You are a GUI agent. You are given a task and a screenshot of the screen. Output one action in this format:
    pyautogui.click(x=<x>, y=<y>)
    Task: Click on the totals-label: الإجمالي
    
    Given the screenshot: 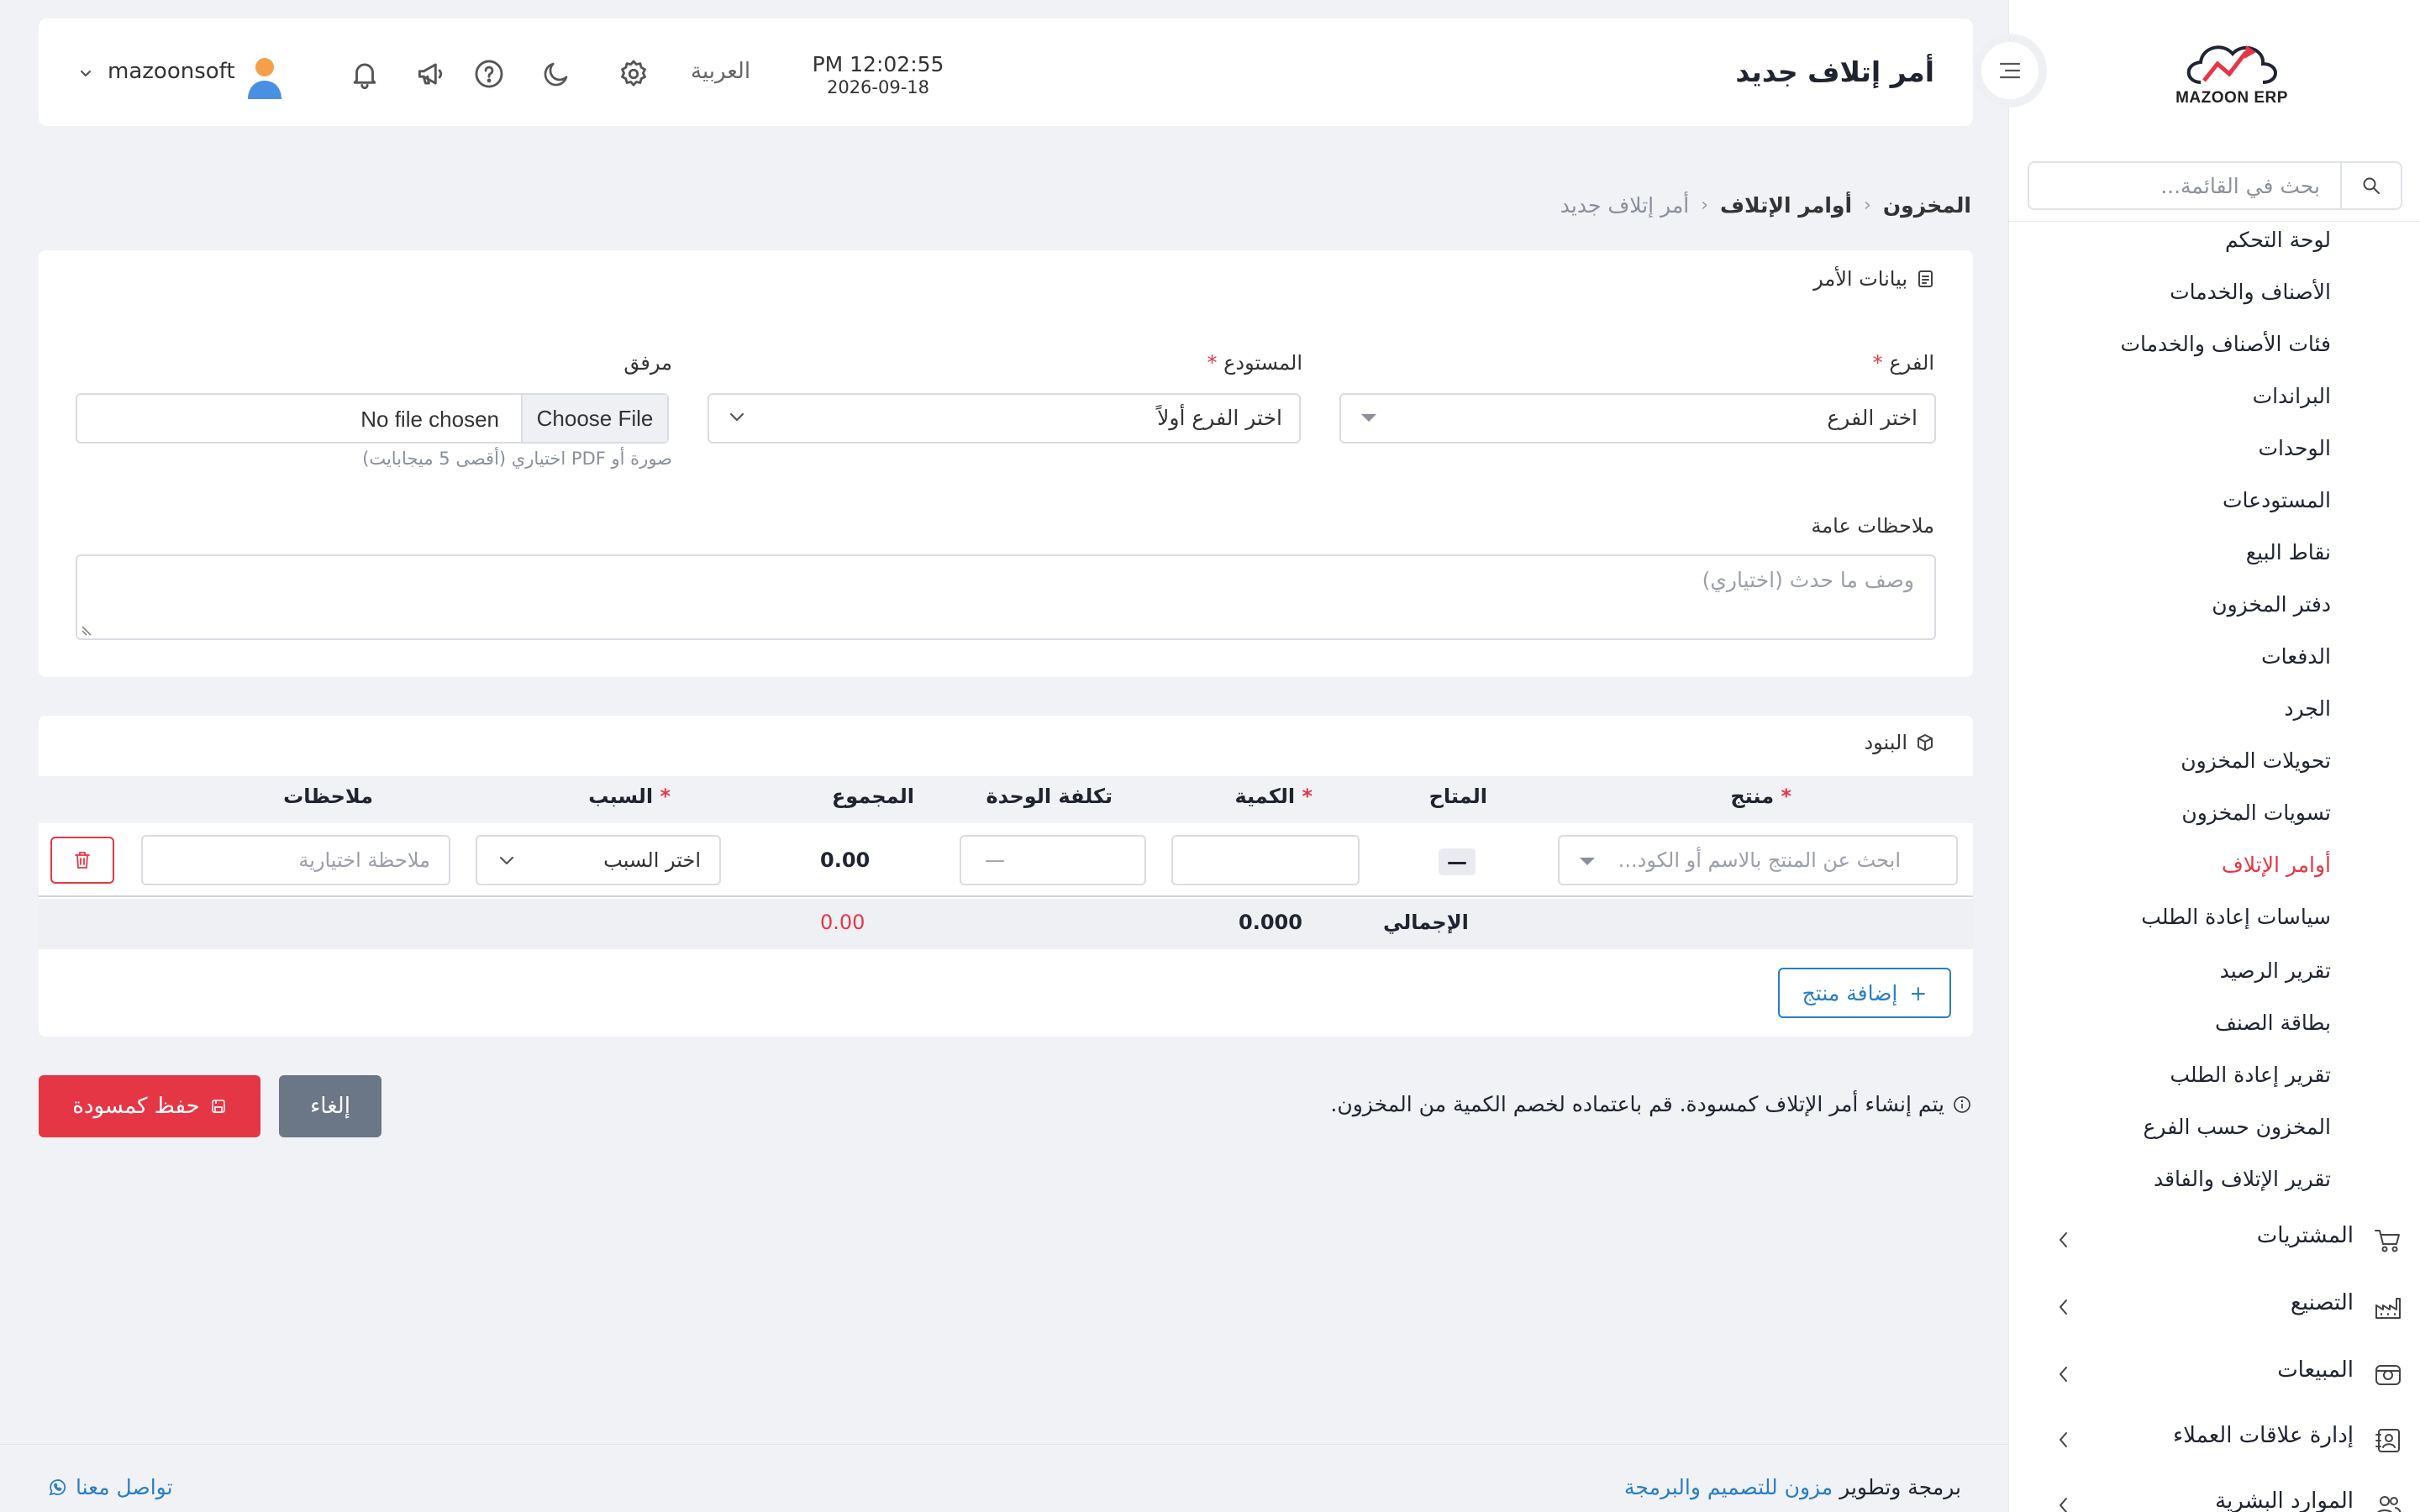 What is the action you would take?
    pyautogui.click(x=1426, y=922)
    